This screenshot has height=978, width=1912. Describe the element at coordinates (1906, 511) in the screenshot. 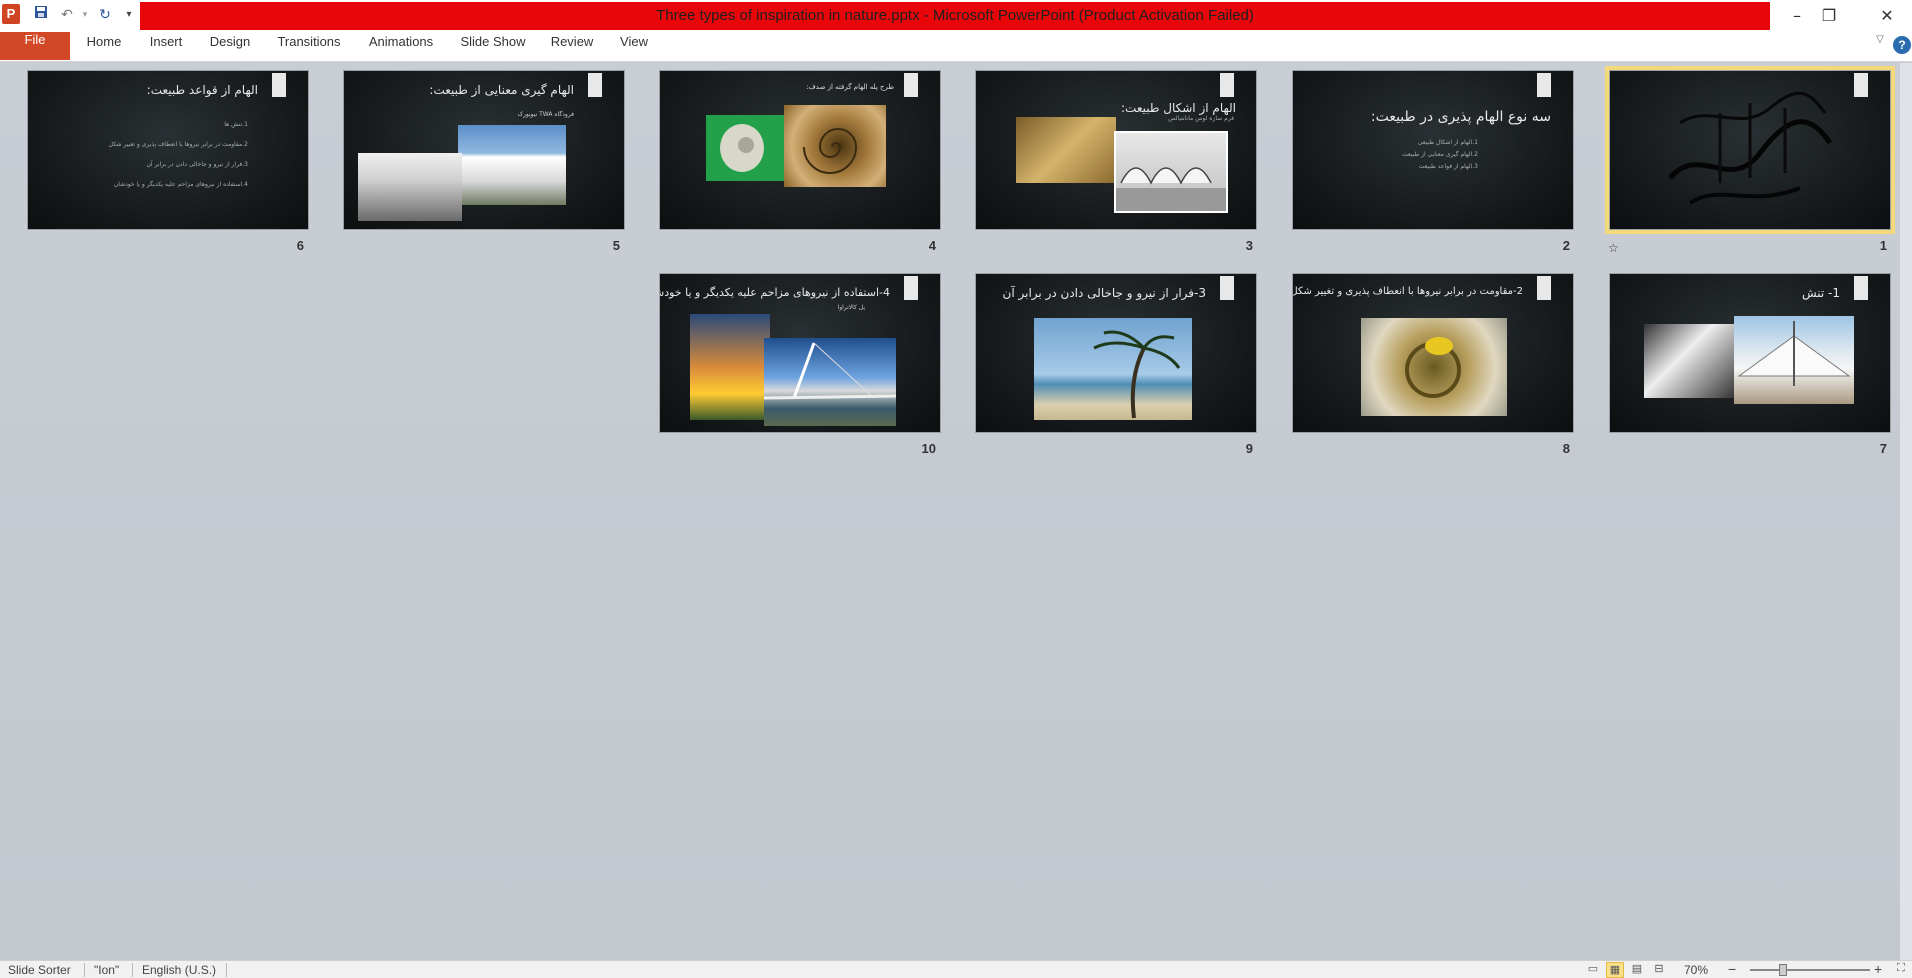

I see `vertical-scrollbar` at that location.